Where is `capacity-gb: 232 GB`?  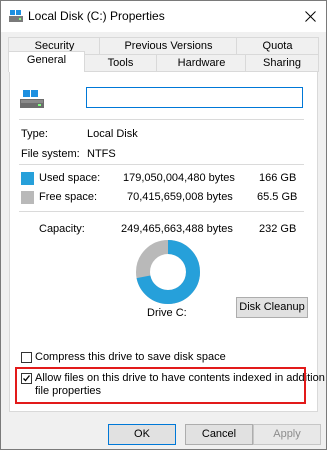 capacity-gb: 232 GB is located at coordinates (278, 229).